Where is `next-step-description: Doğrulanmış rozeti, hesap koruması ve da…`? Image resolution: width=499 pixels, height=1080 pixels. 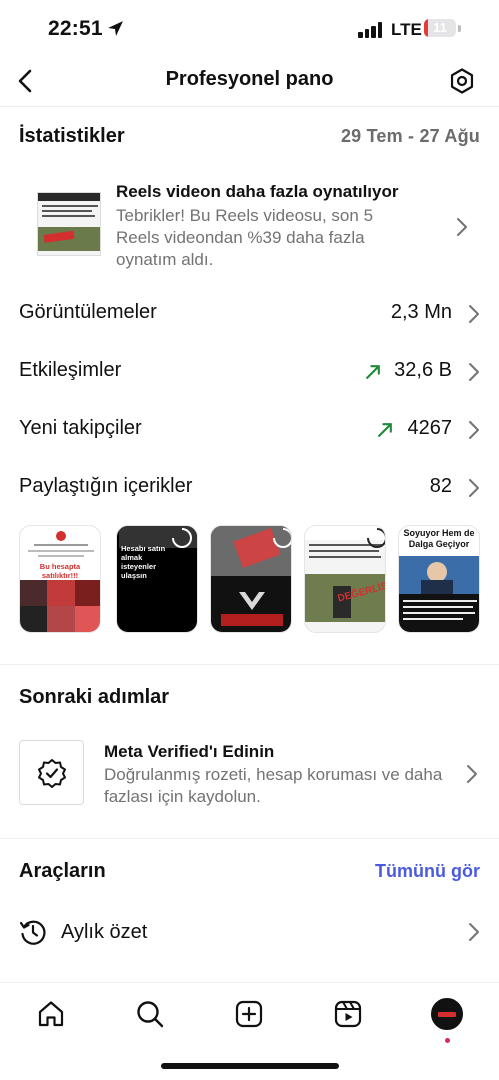
next-step-description: Doğrulanmış rozeti, hesap koruması ve da… is located at coordinates (273, 785).